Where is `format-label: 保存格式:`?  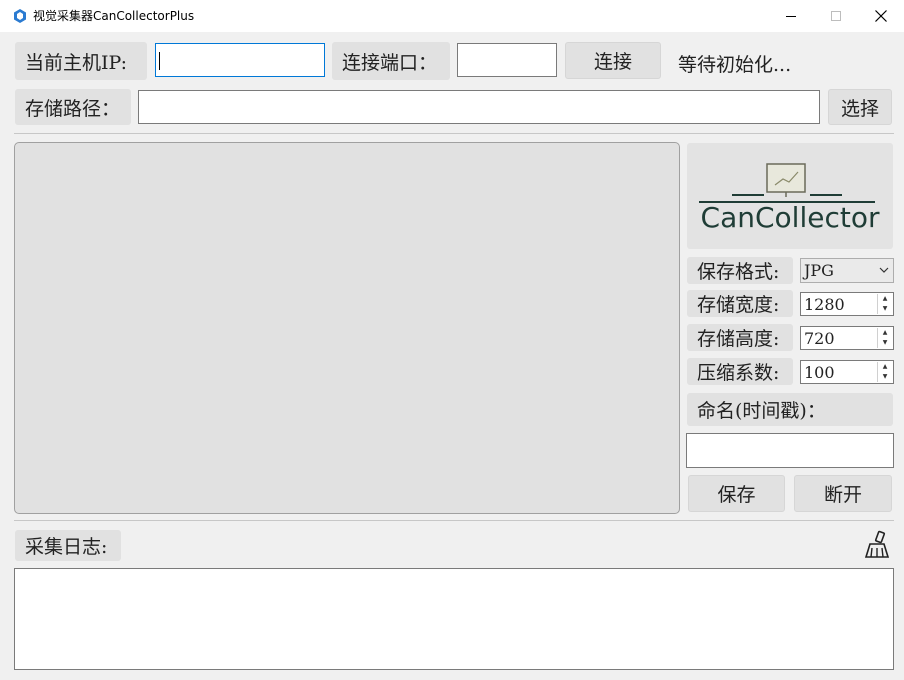 format-label: 保存格式: is located at coordinates (740, 270).